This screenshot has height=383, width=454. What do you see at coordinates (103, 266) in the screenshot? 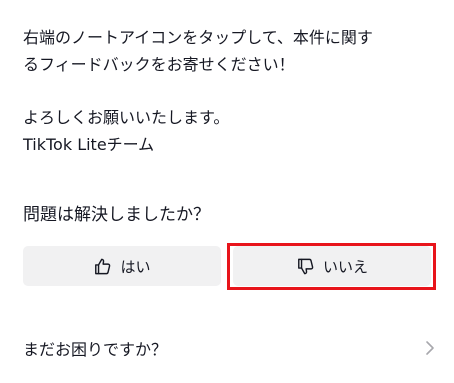
I see `thumbs-up-icon` at bounding box center [103, 266].